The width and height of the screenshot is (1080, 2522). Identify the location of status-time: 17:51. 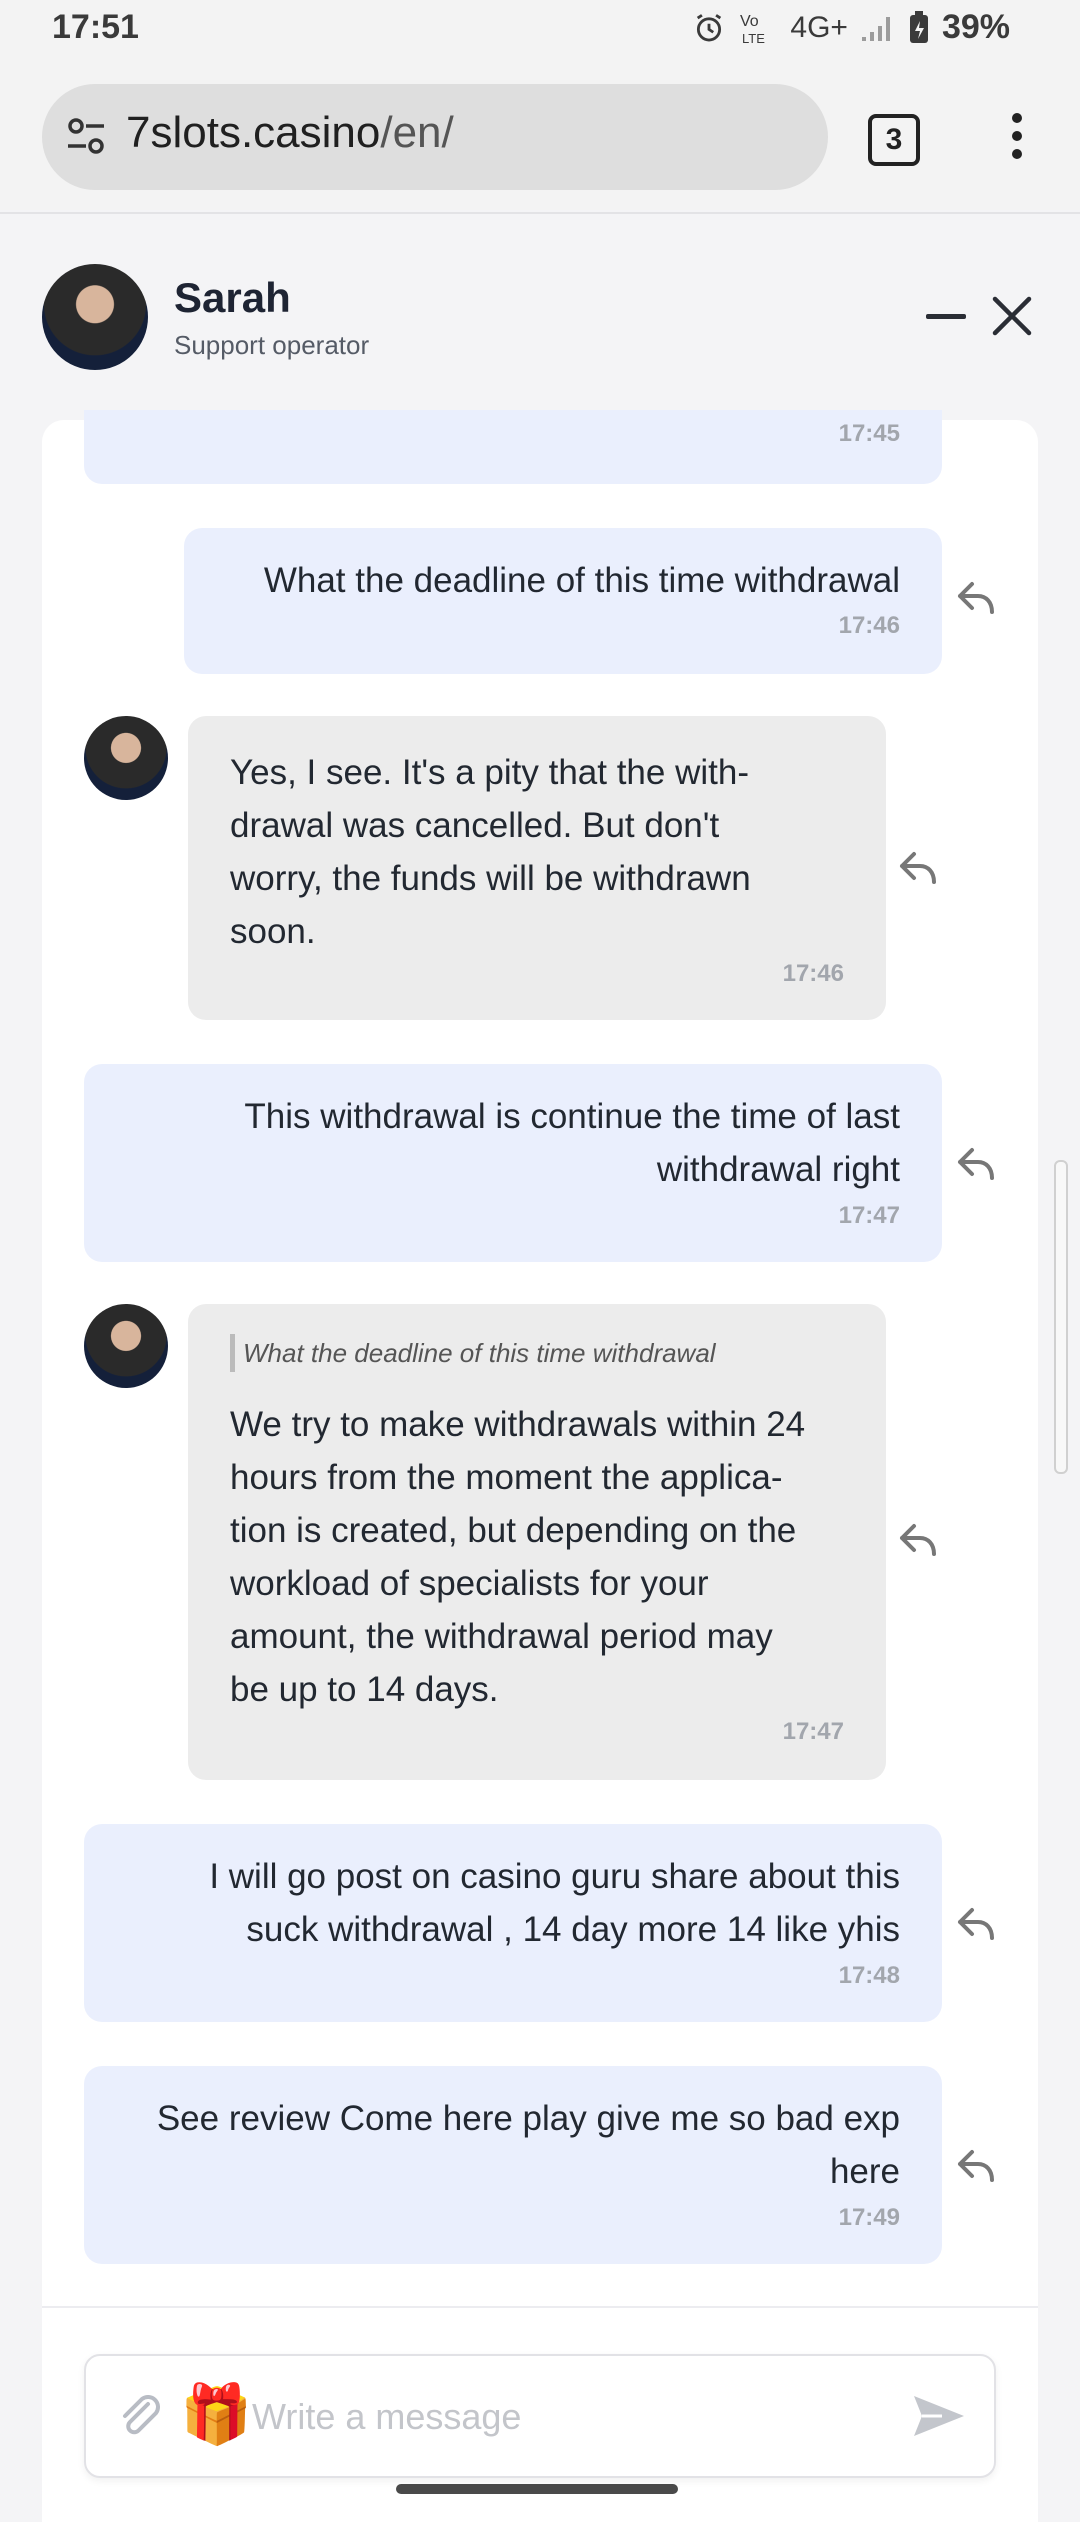
(95, 27).